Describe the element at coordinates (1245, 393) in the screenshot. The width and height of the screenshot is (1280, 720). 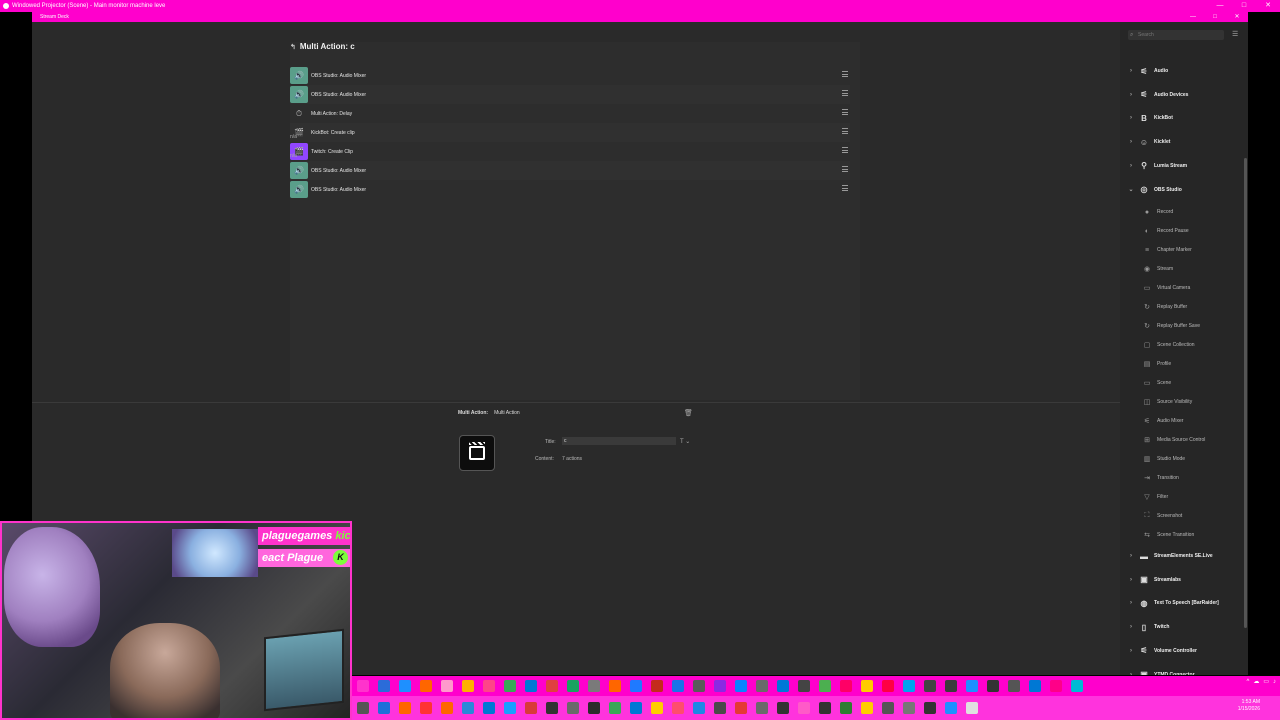
I see `sidebar-scrollbar` at that location.